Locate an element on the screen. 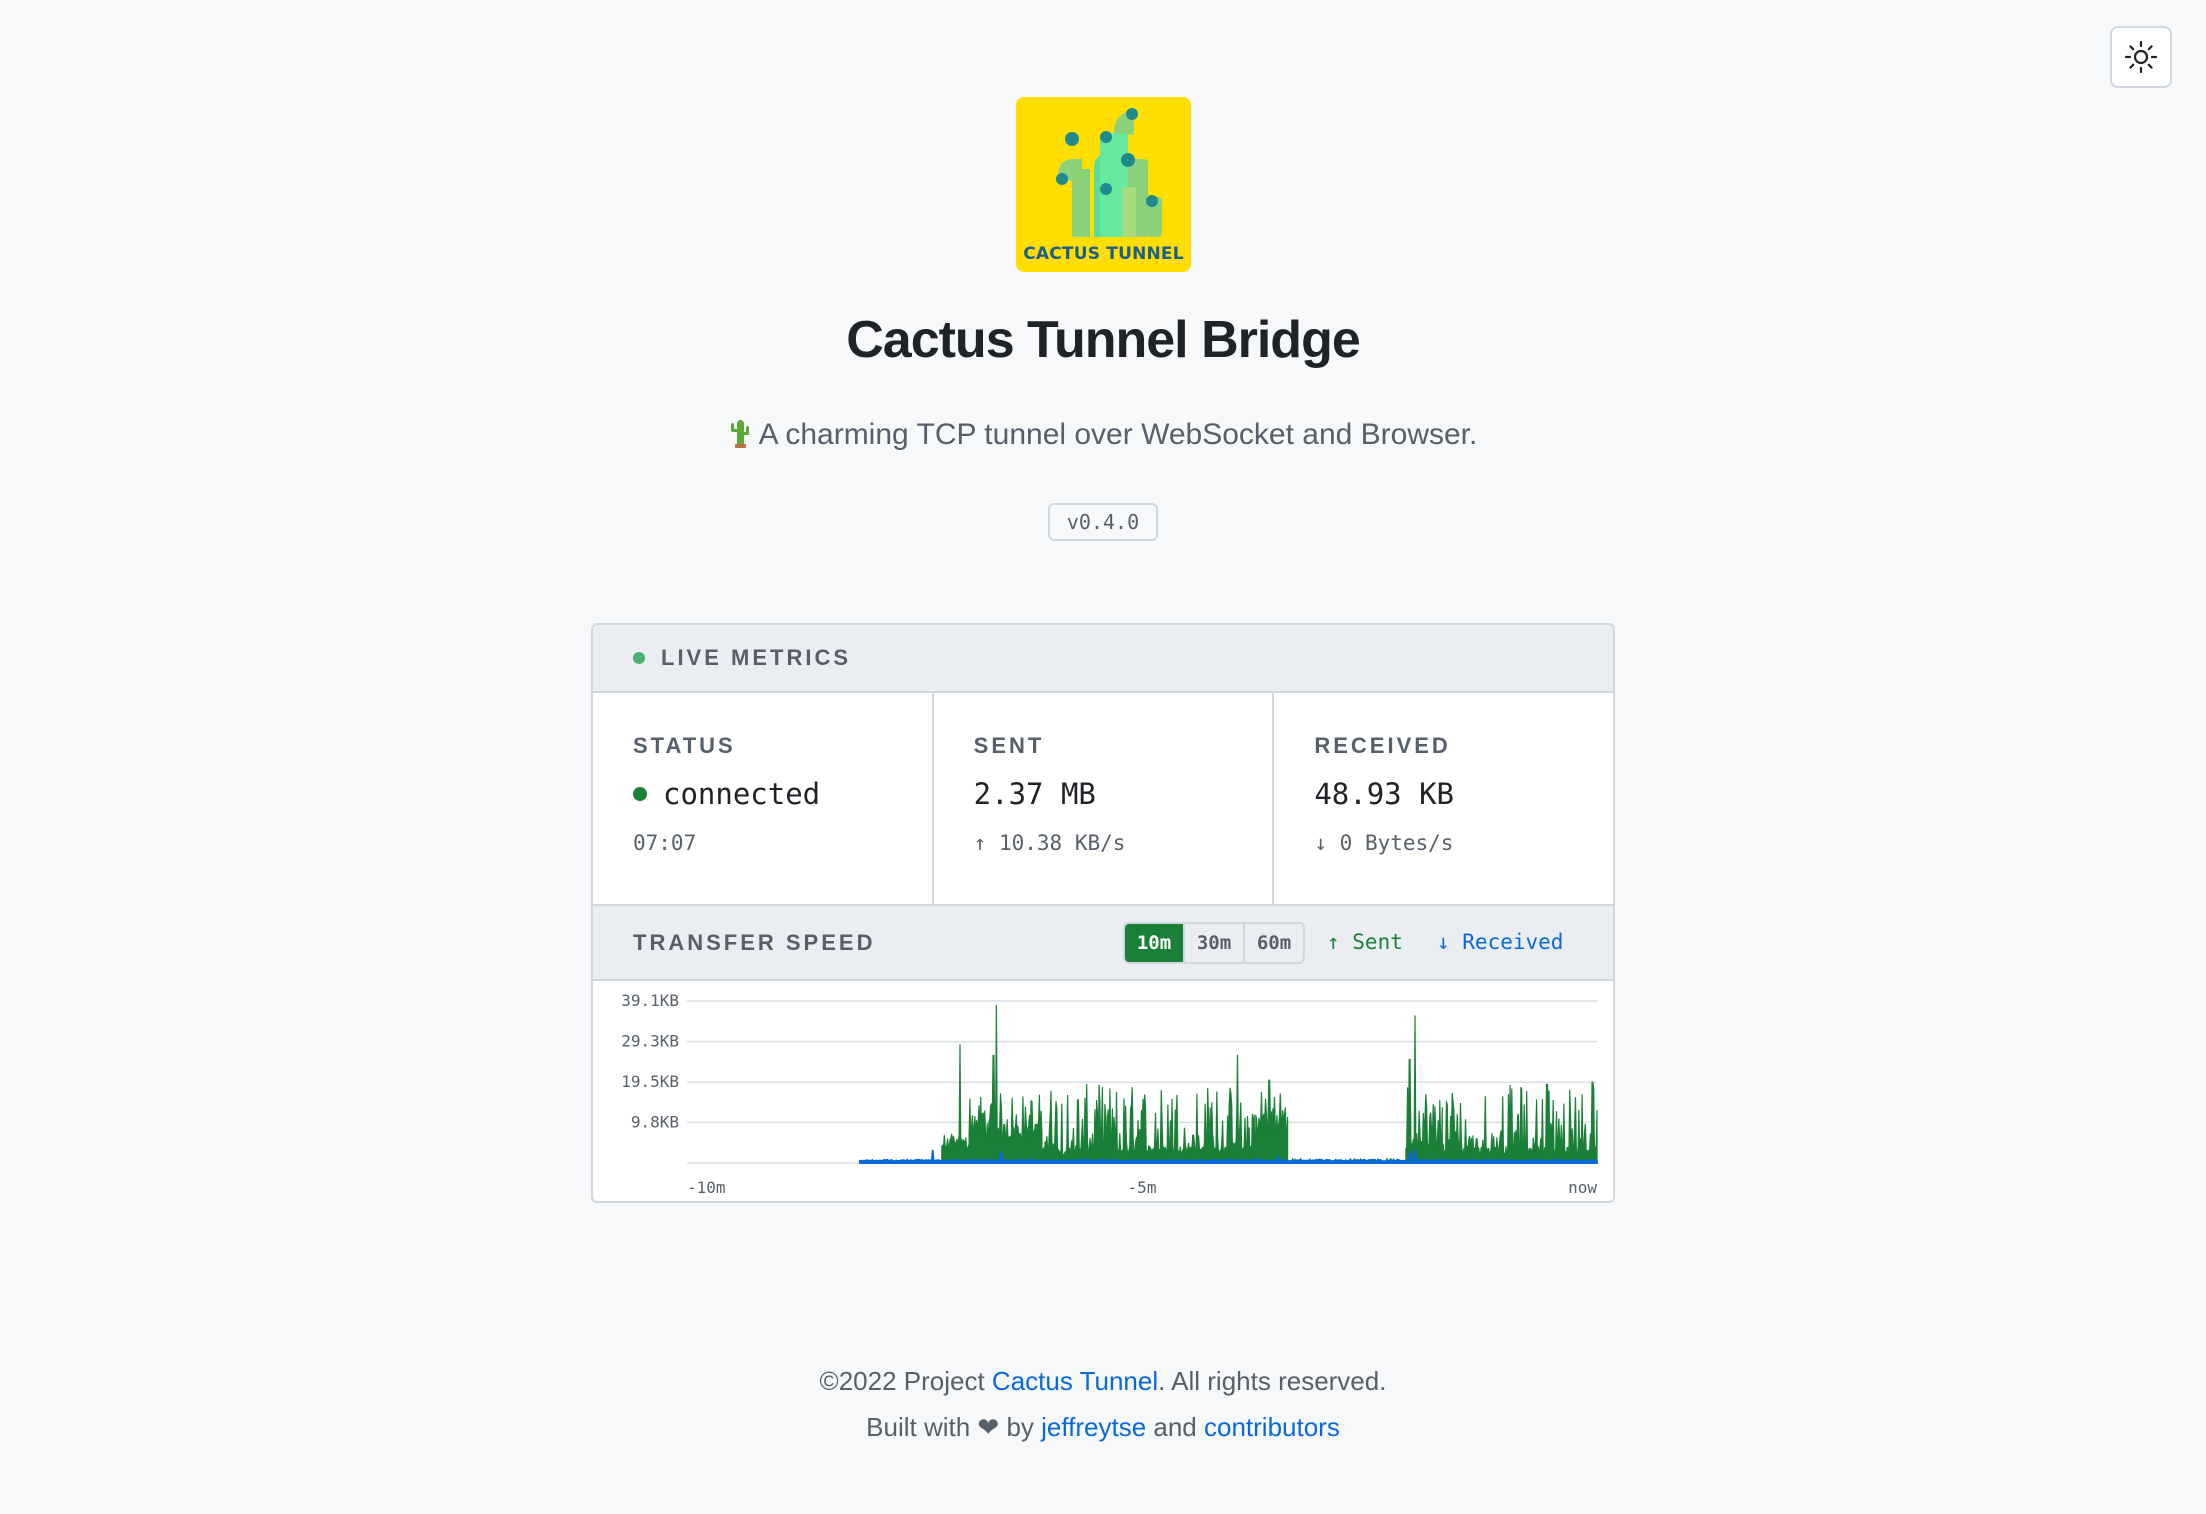  sent-rate-text: 10.38 KB/s is located at coordinates (1062, 843).